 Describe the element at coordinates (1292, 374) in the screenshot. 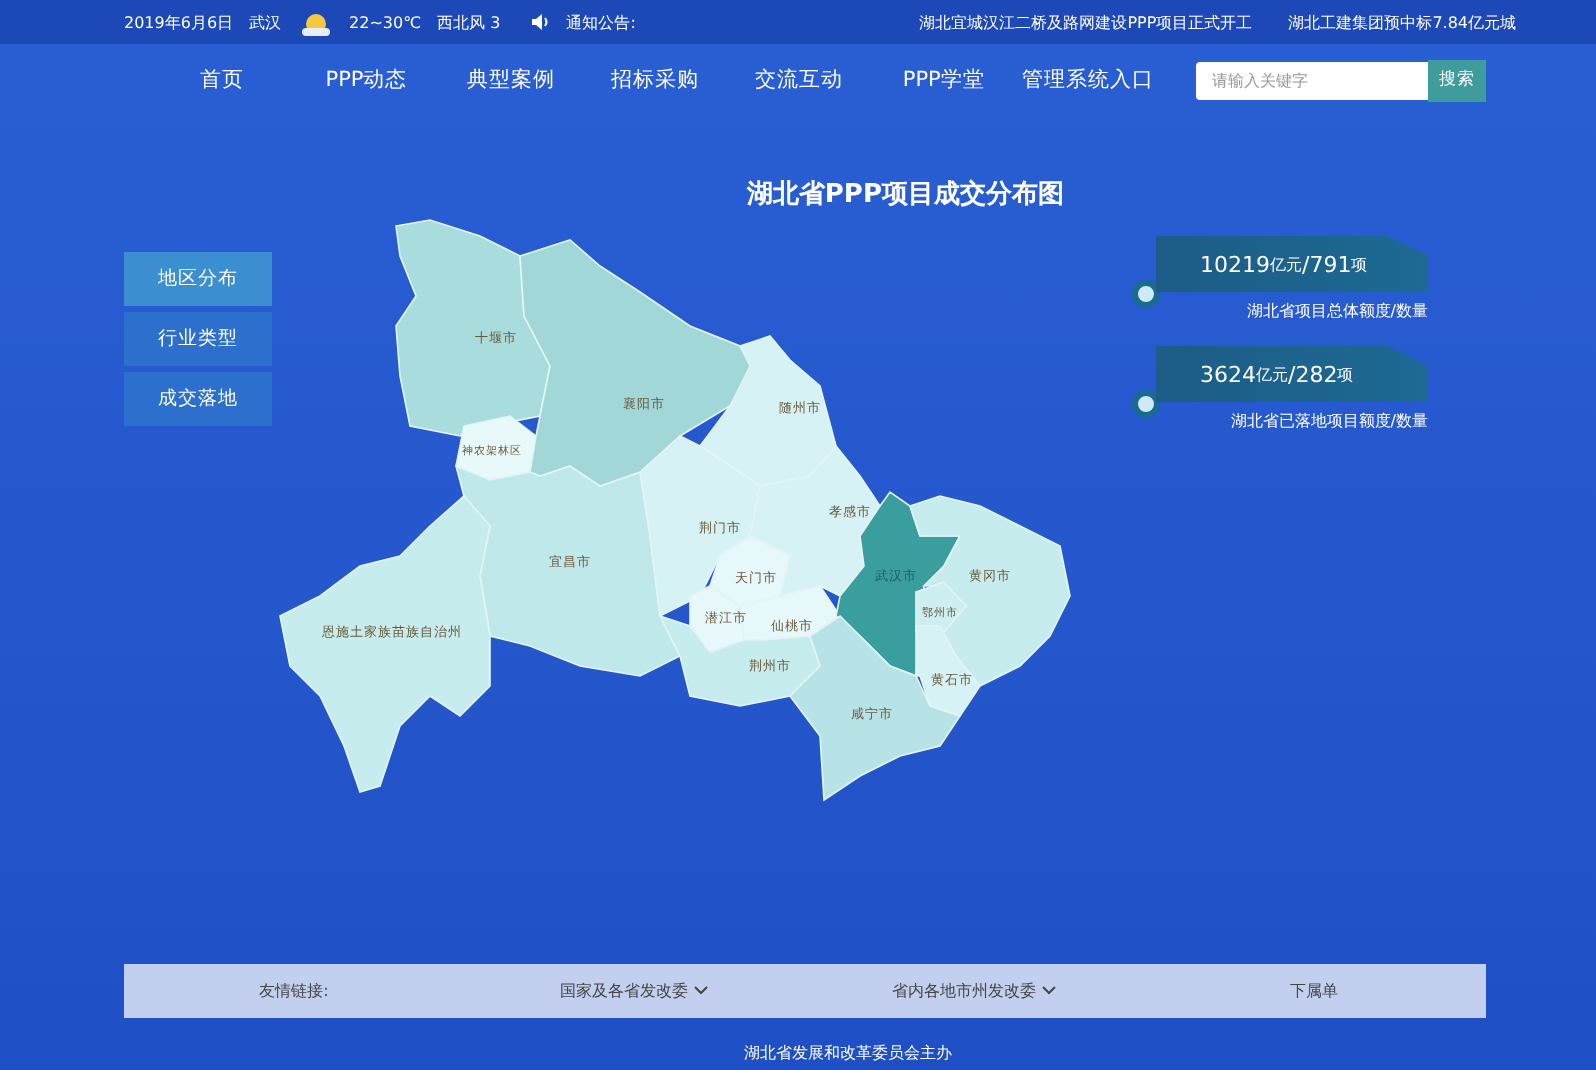

I see `stat-card: 3624亿元/282项` at that location.